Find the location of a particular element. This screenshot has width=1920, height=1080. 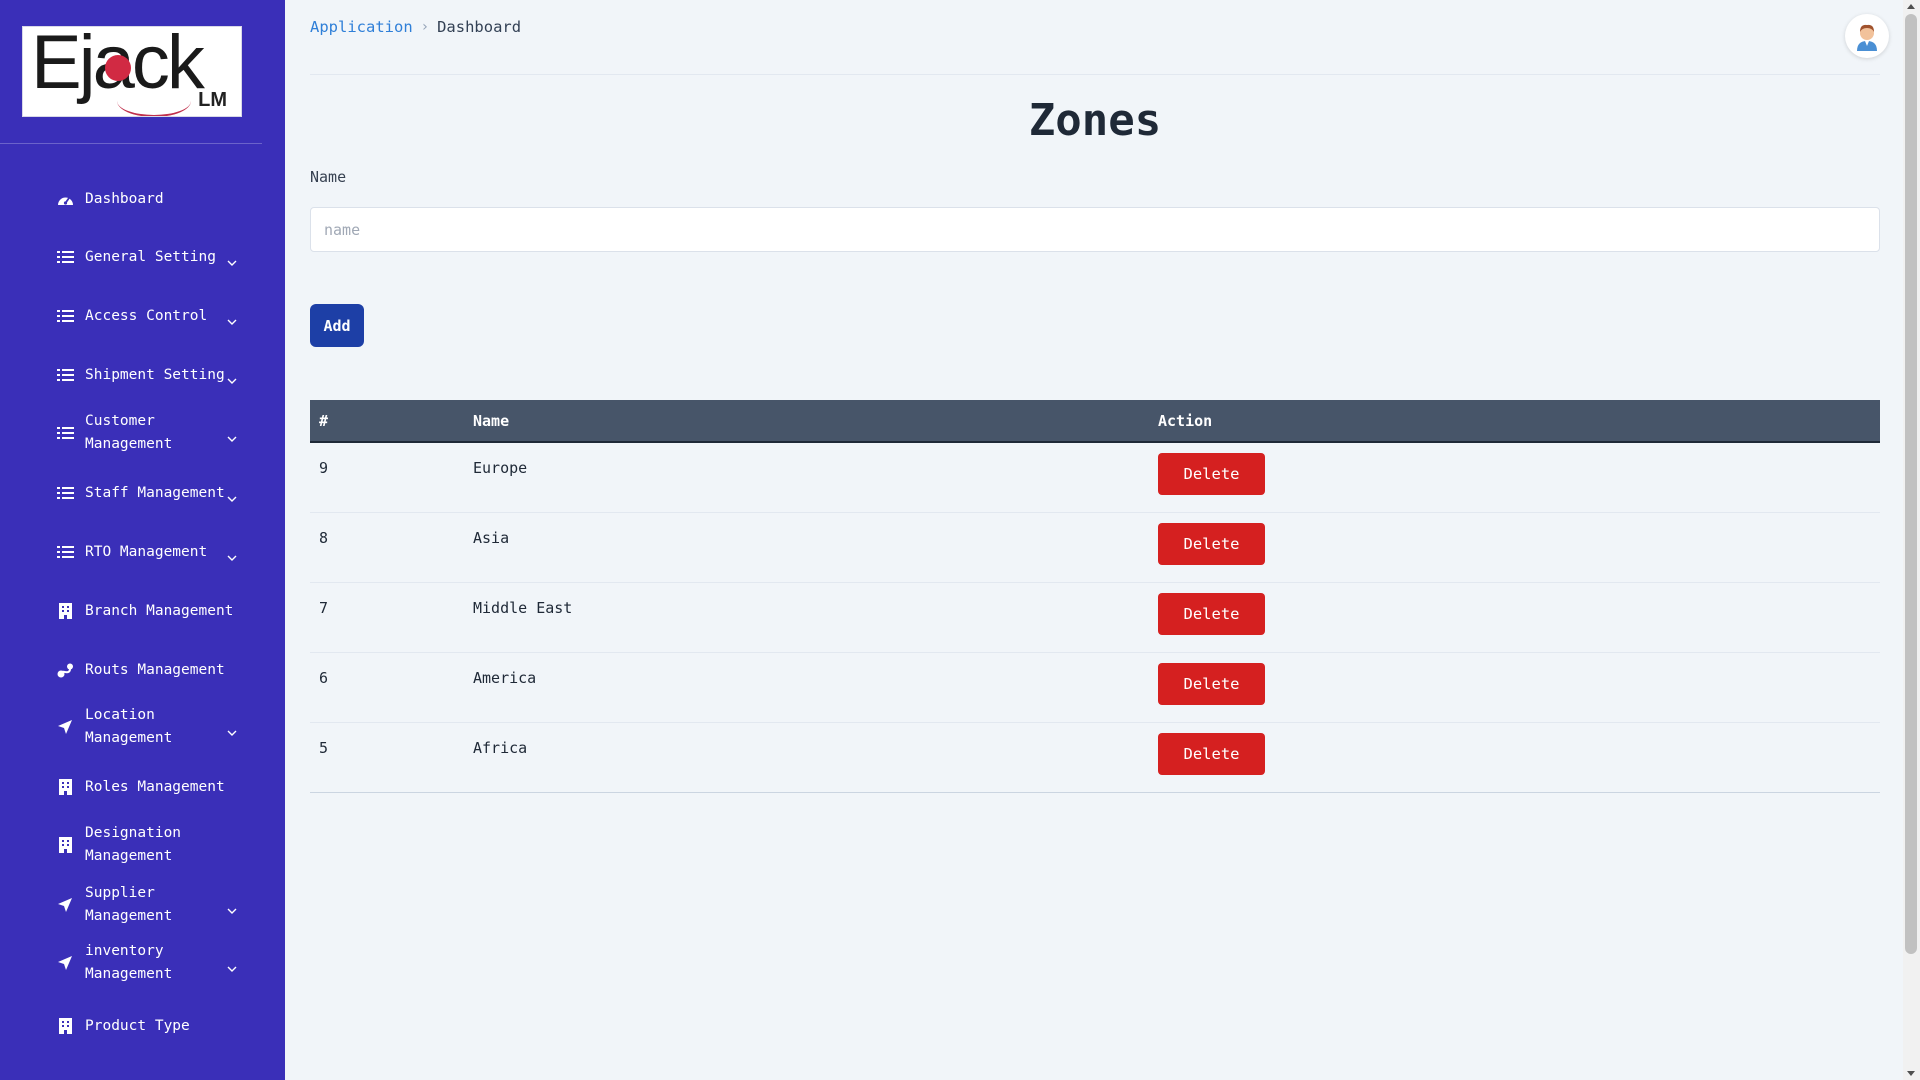

table-row: 6 America Delete is located at coordinates (1095, 688).